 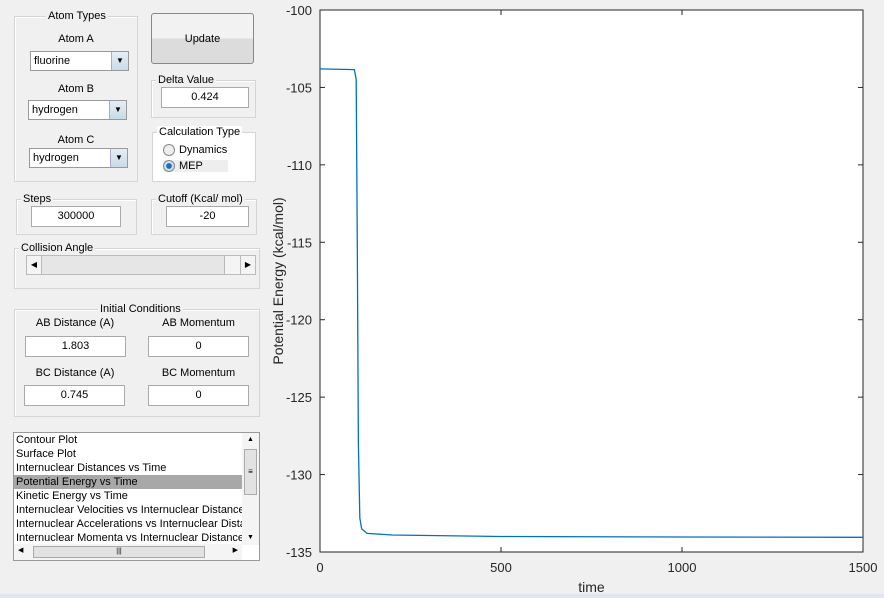 What do you see at coordinates (299, 87) in the screenshot?
I see `y-tick-label: -105` at bounding box center [299, 87].